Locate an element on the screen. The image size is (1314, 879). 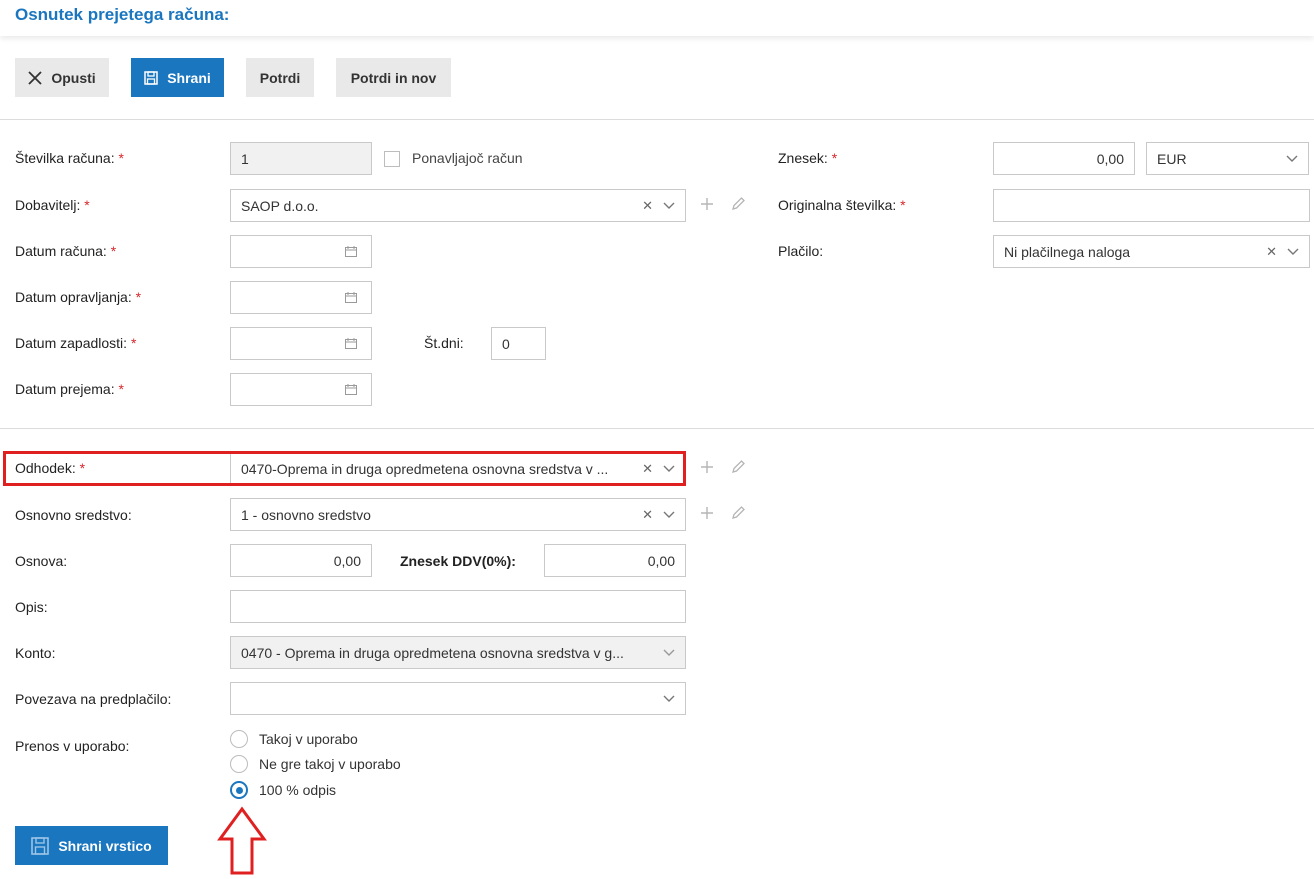
base-label: Osnova: is located at coordinates (41, 561).